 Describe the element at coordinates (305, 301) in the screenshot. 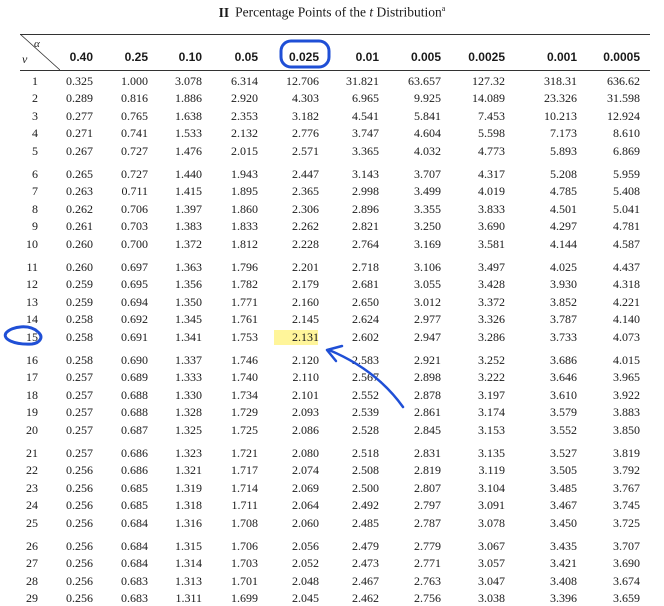

I see `table-cell: 2.160` at that location.